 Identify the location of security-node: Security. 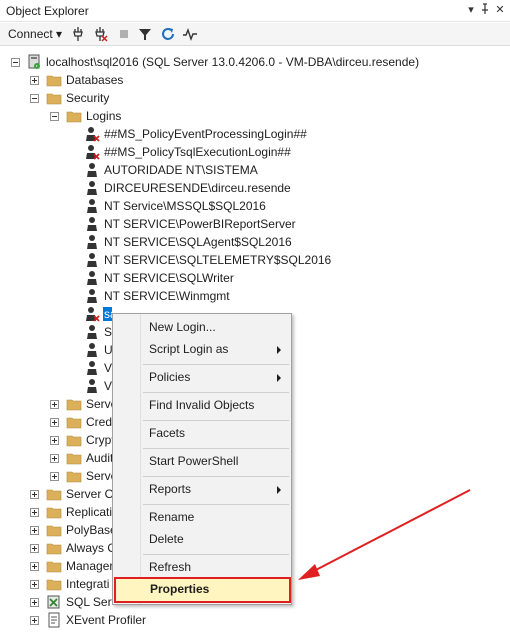
(255, 98).